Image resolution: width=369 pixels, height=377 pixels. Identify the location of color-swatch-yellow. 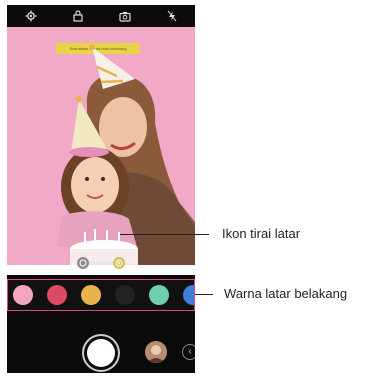
(91, 295).